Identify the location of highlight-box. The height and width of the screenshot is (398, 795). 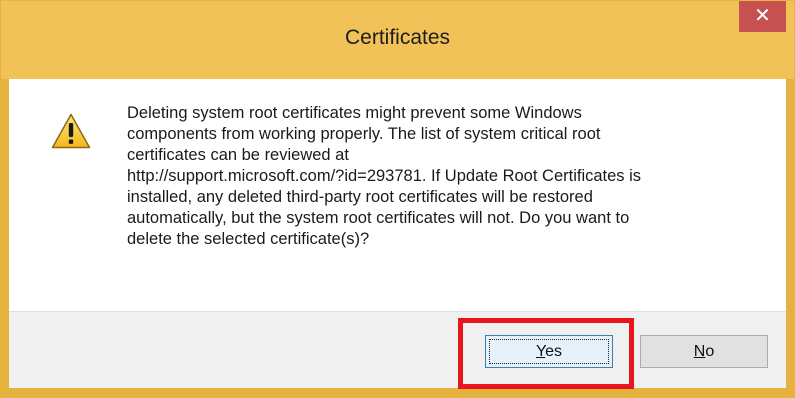
(546, 353).